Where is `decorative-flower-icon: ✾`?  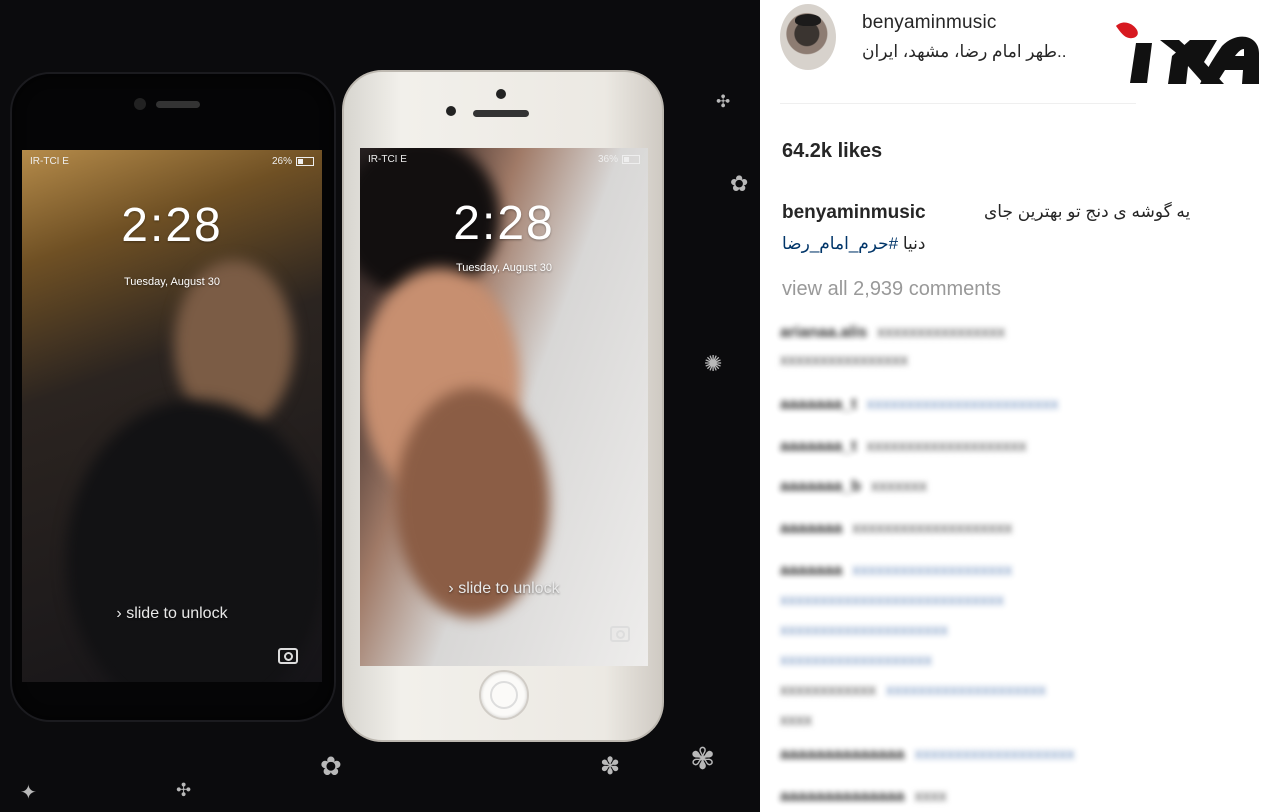
decorative-flower-icon: ✾ is located at coordinates (703, 759).